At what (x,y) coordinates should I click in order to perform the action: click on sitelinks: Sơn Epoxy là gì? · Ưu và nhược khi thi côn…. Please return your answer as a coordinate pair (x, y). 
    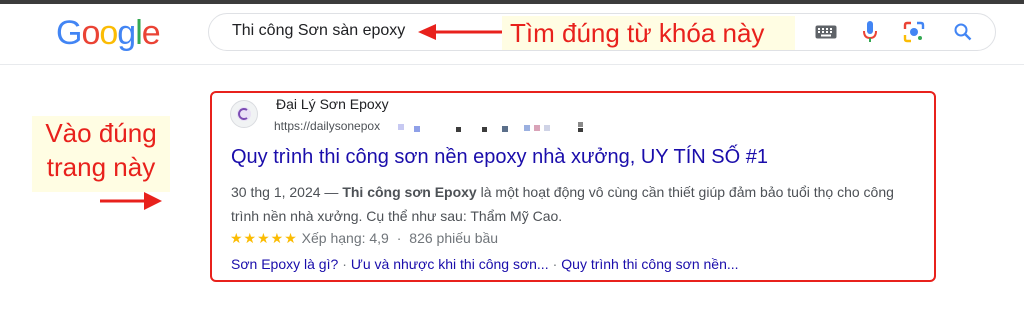
    Looking at the image, I should click on (485, 264).